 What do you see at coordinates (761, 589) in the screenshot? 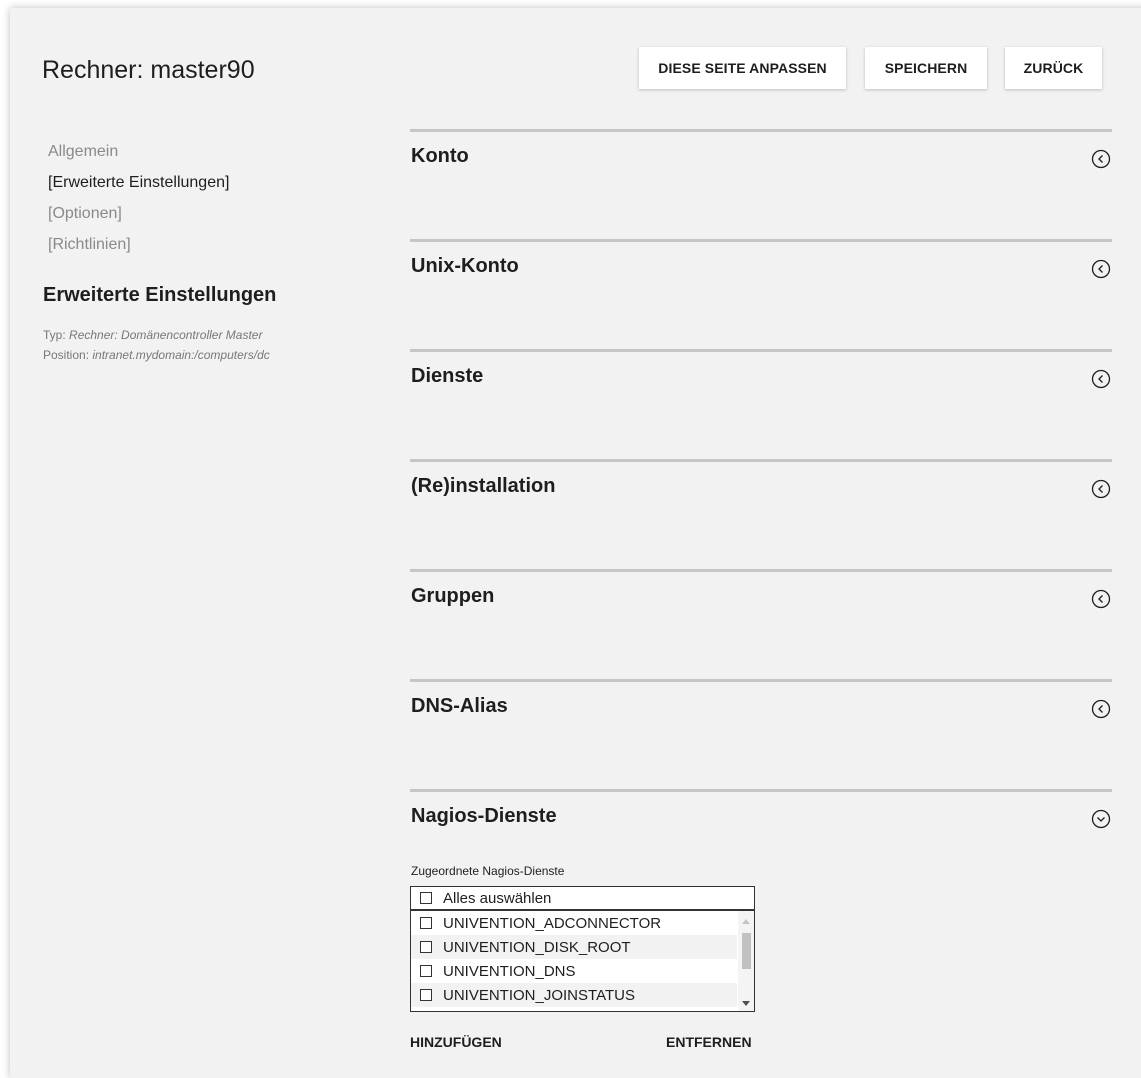
I see `section-gruppen: Gruppen` at bounding box center [761, 589].